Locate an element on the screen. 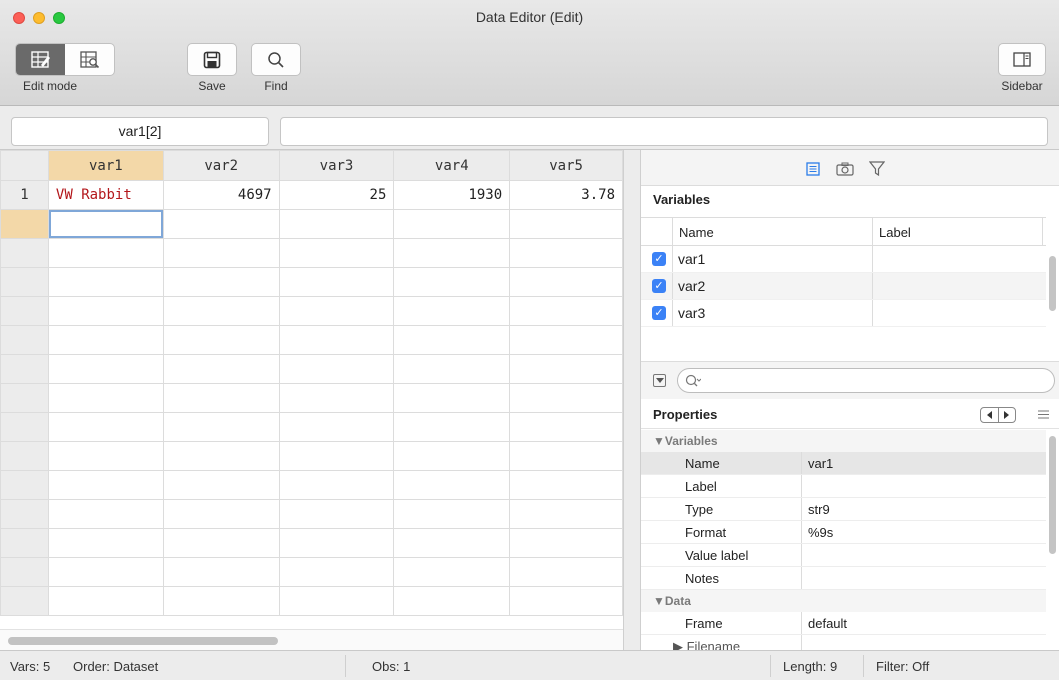 The width and height of the screenshot is (1059, 680). property-row: Frame default is located at coordinates (843, 623).